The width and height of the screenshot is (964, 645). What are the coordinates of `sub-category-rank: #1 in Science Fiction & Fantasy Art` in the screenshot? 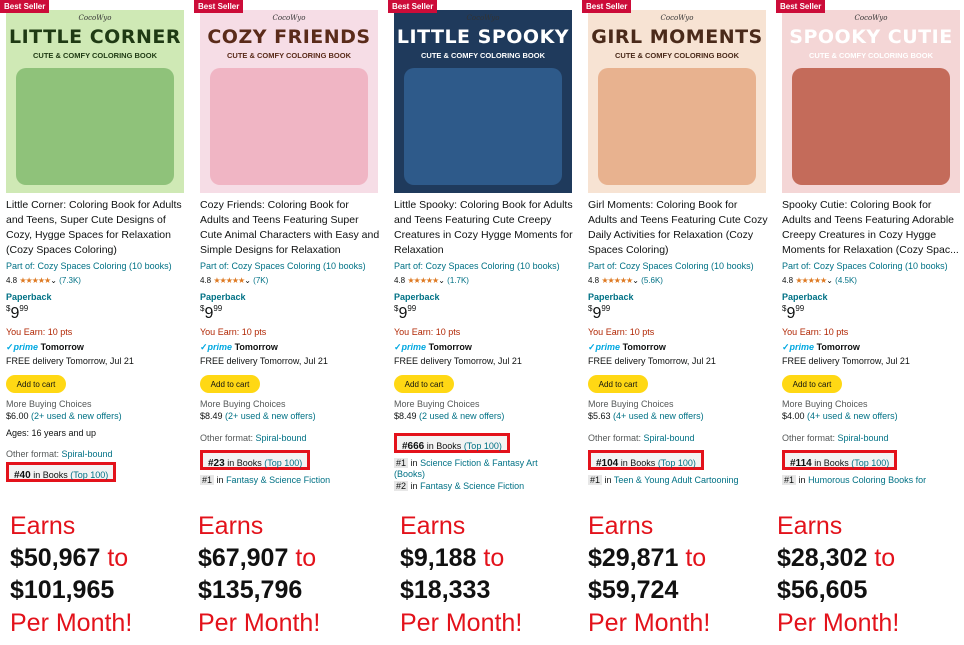 It's located at (466, 463).